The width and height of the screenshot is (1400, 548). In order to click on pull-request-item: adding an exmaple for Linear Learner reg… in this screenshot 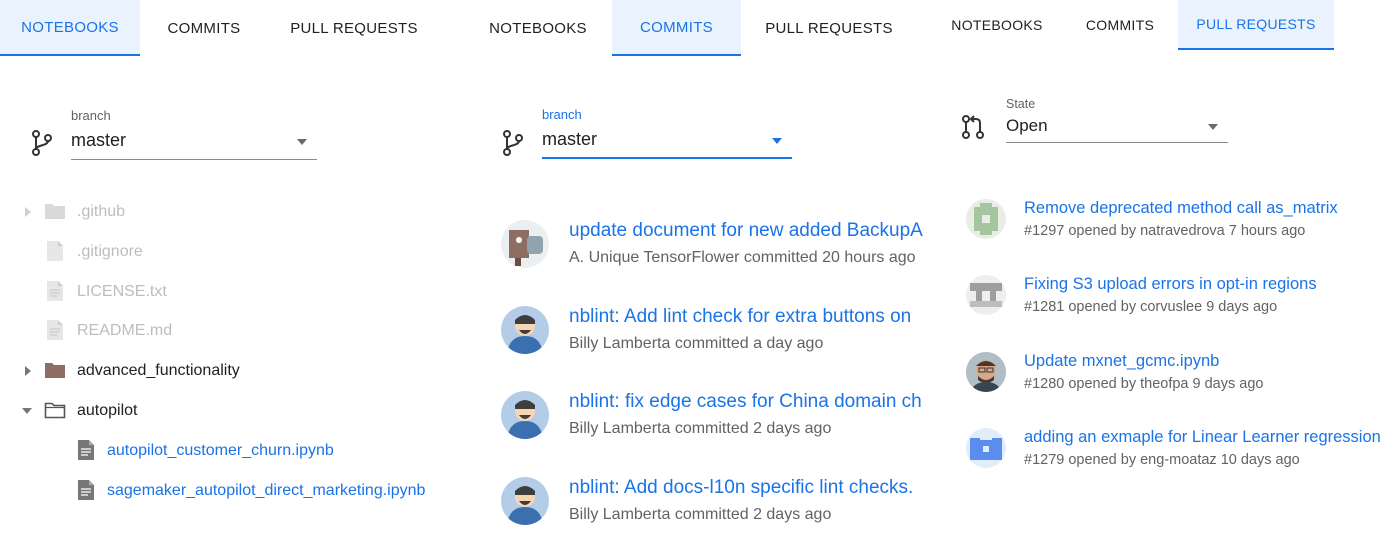, I will do `click(1165, 458)`.